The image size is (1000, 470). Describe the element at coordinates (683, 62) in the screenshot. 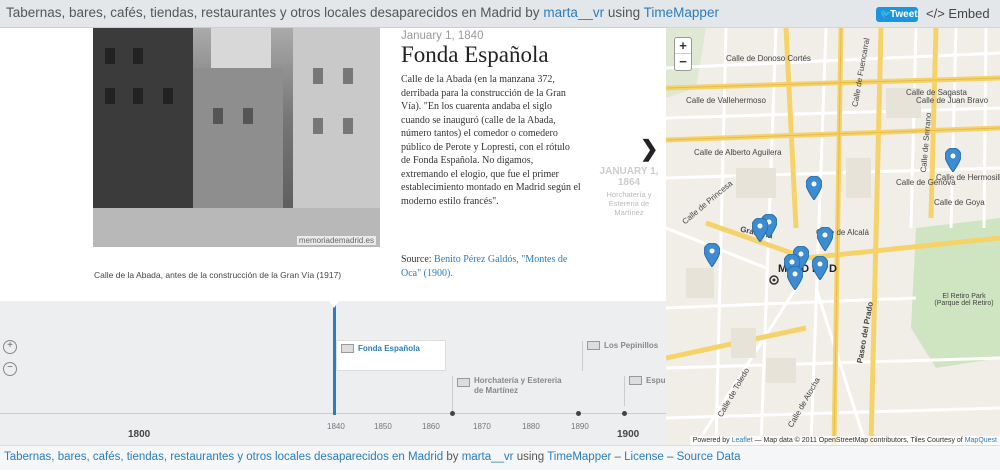

I see `map-zoom-out-button: −` at that location.